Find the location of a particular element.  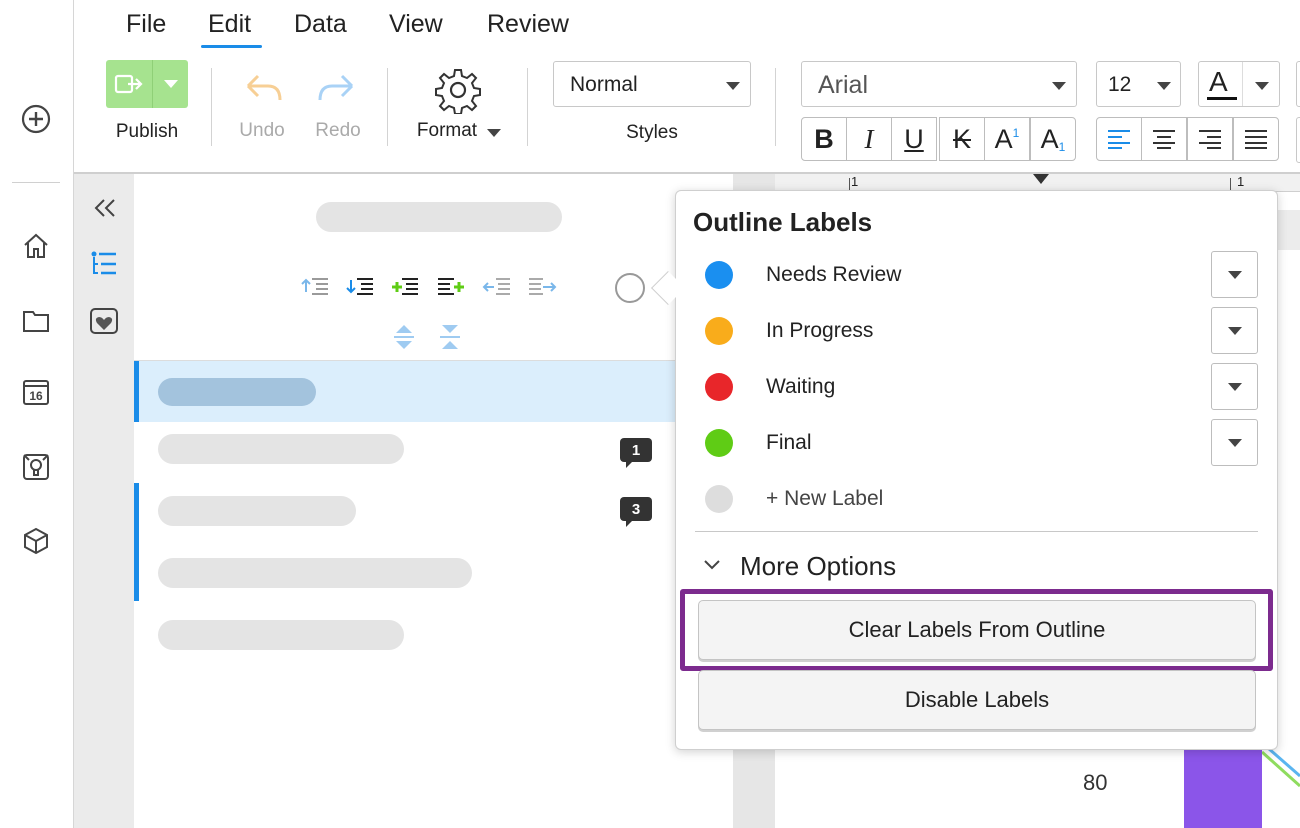

menu-data: Data is located at coordinates (320, 24).